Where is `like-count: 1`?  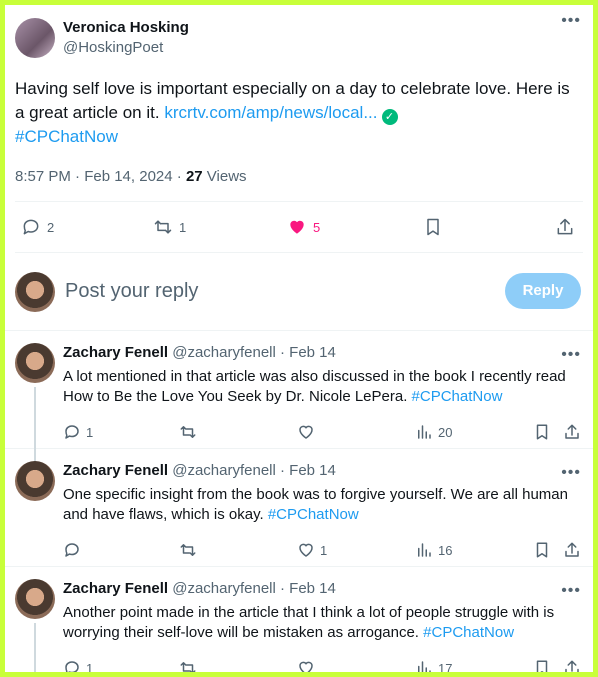
like-count: 1 is located at coordinates (324, 550).